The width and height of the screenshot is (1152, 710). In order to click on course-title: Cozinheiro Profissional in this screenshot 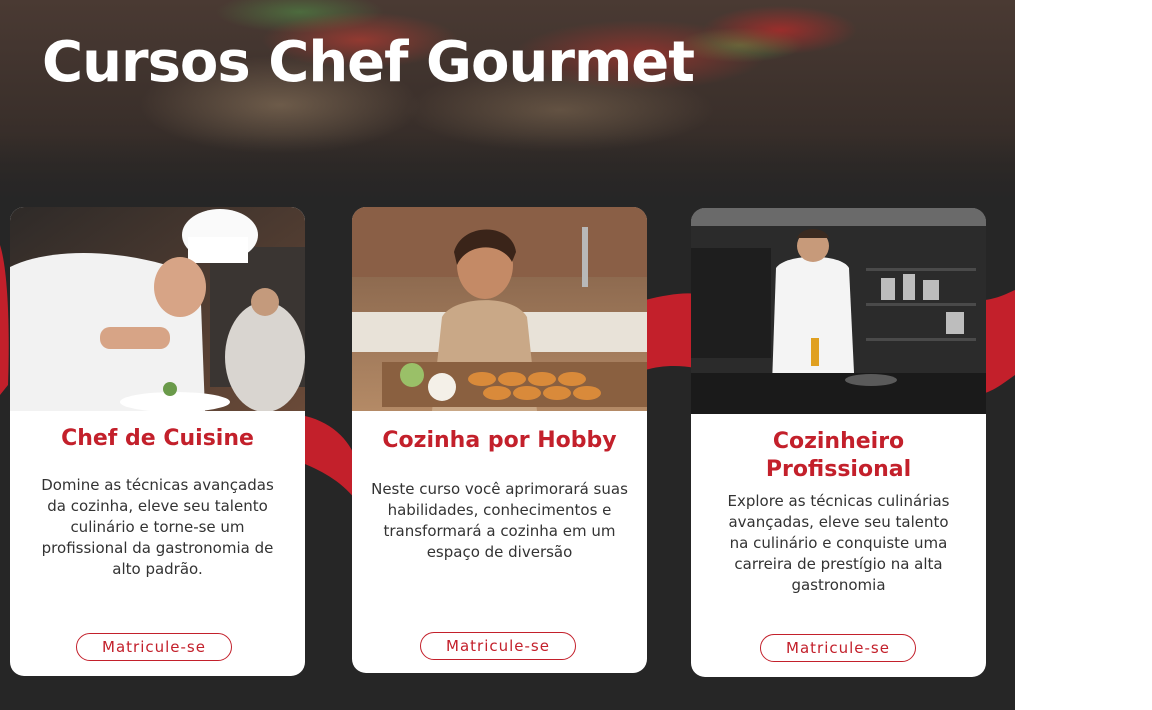, I will do `click(838, 455)`.